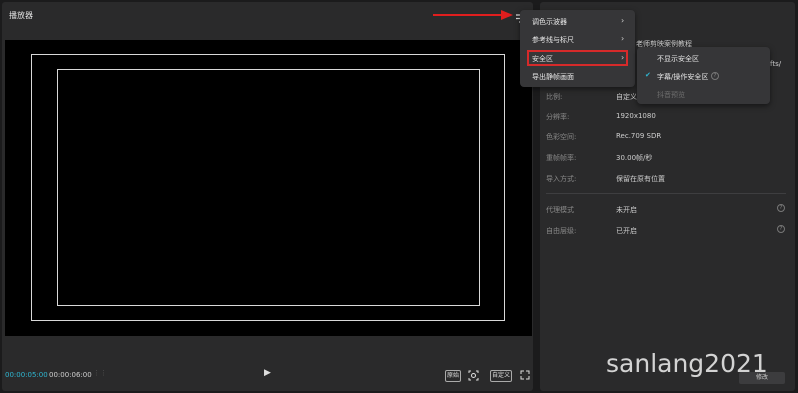 The image size is (798, 393). Describe the element at coordinates (561, 231) in the screenshot. I see `detail-label: 自由层级:` at that location.